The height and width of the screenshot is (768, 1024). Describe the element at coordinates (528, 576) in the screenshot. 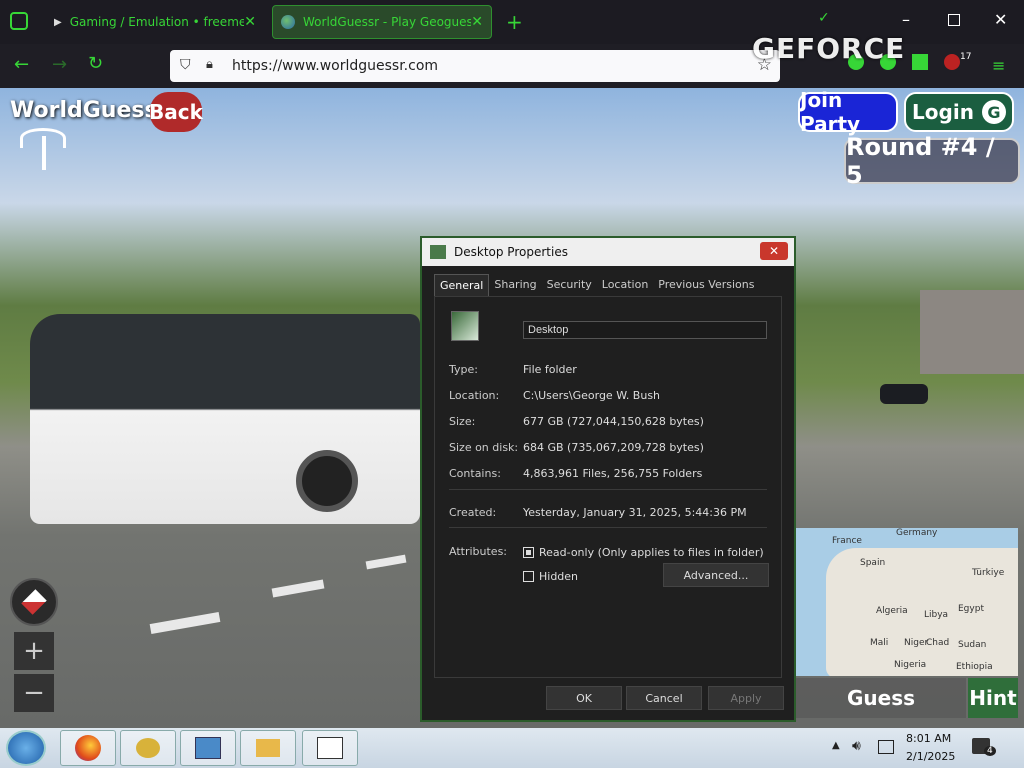

I see `hidden-checkbox` at that location.